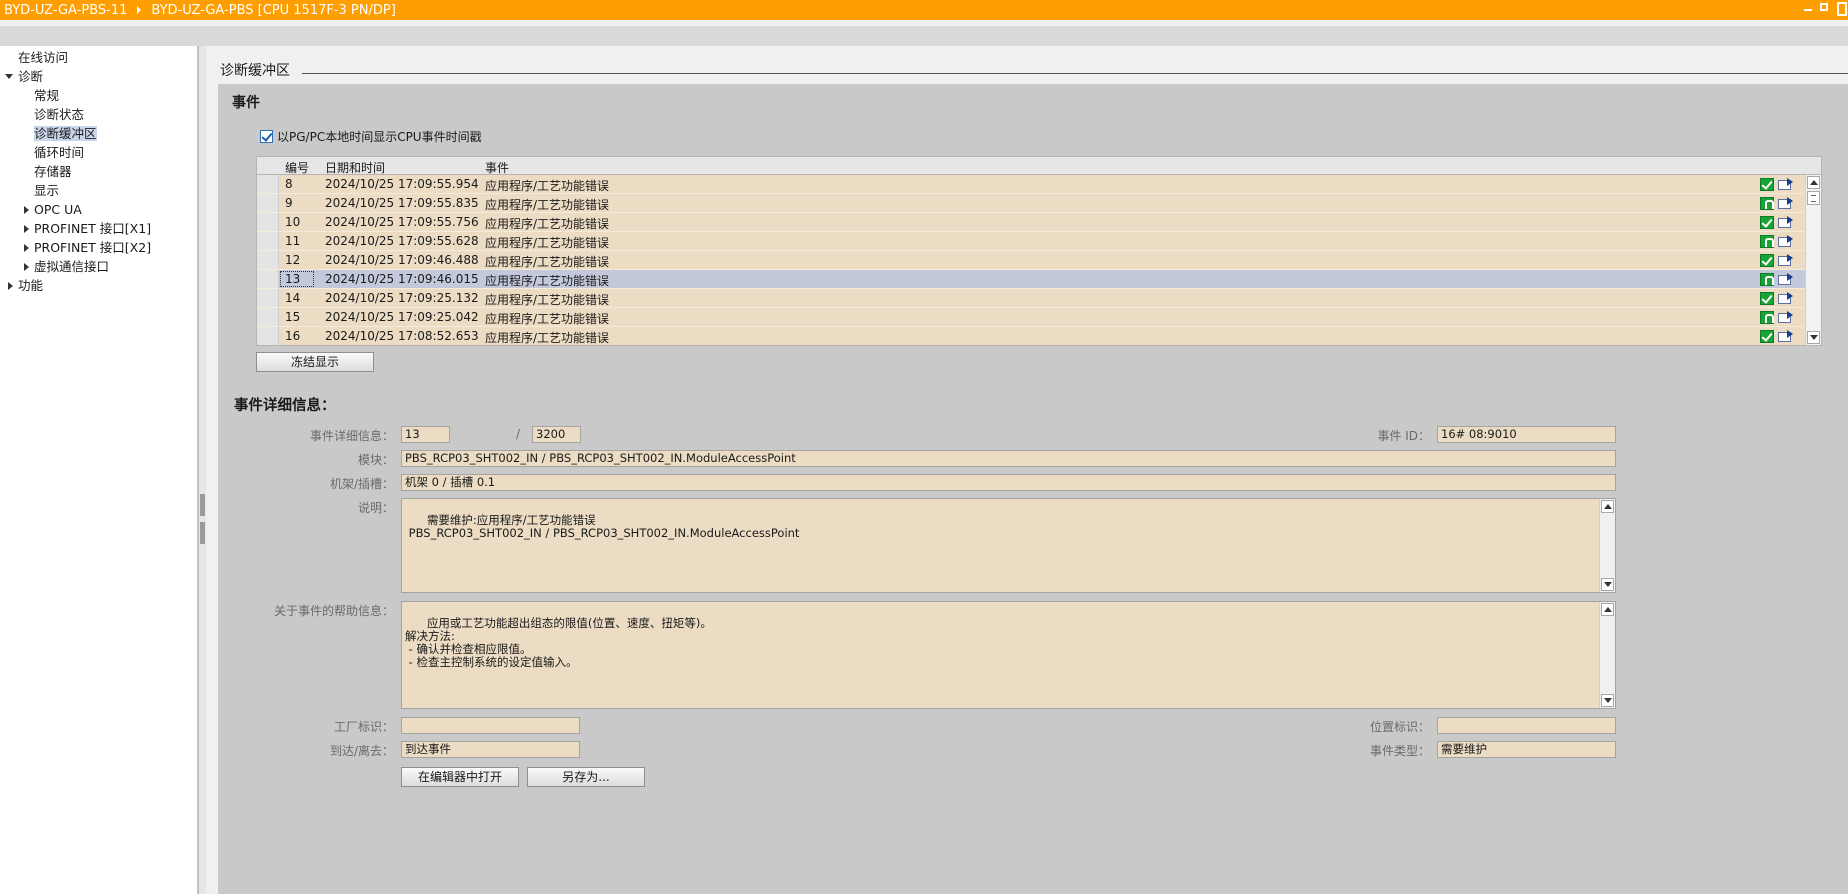  I want to click on table-row: 11 2024/10/25 17:09:55.628 应用程序/工艺功能错误, so click(1039, 241).